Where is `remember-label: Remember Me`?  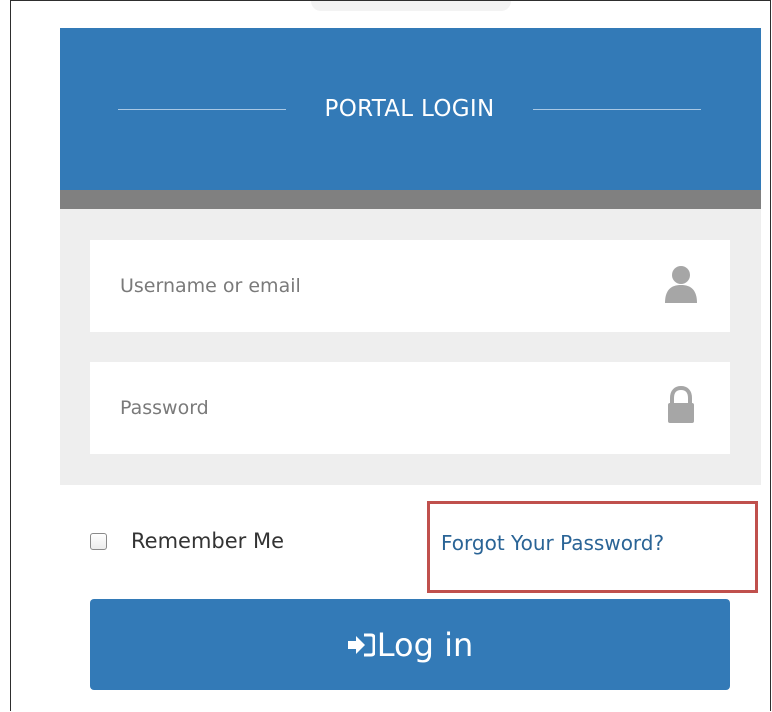
remember-label: Remember Me is located at coordinates (207, 541).